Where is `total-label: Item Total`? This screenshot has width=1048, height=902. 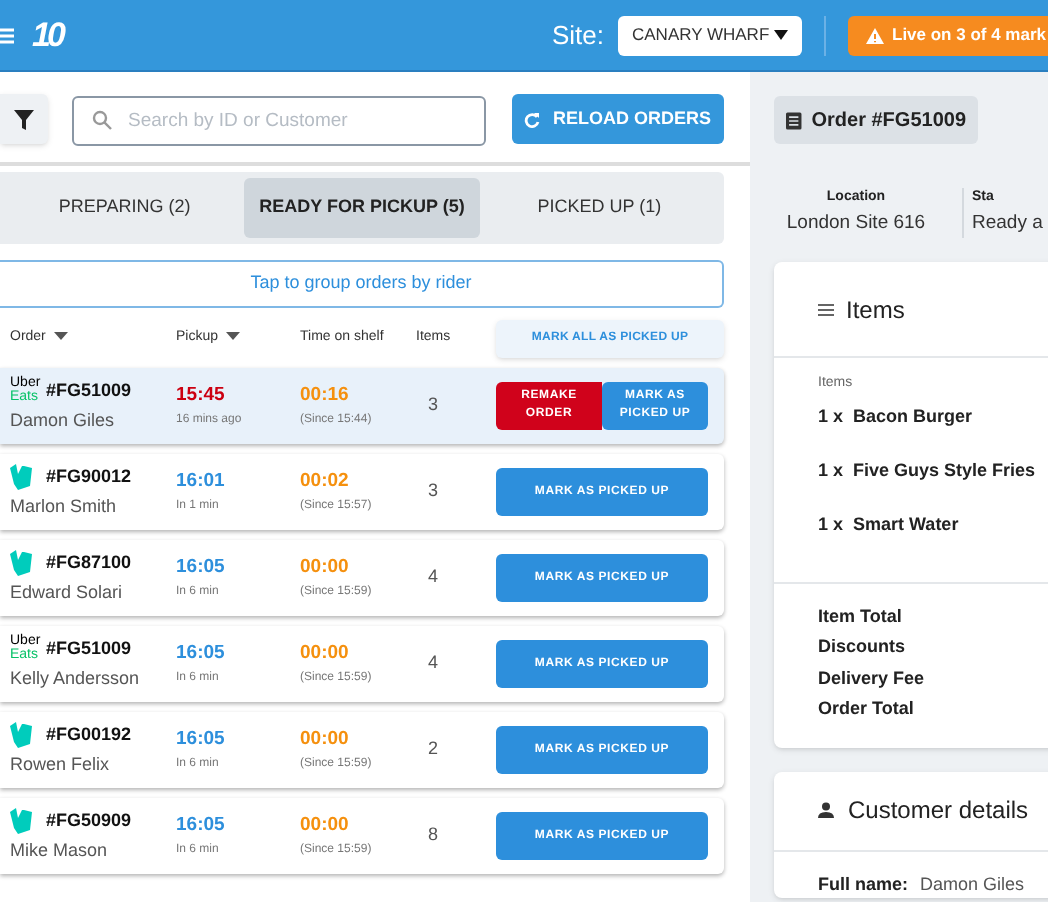 total-label: Item Total is located at coordinates (861, 616).